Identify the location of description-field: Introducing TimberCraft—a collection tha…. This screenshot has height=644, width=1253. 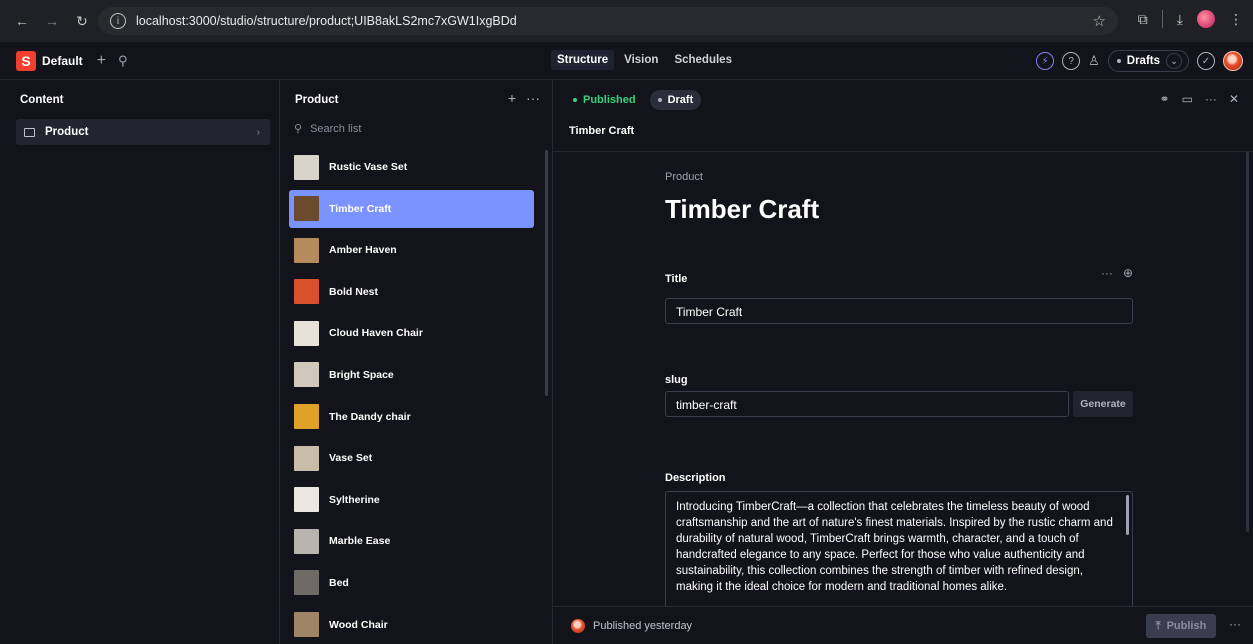
(899, 551).